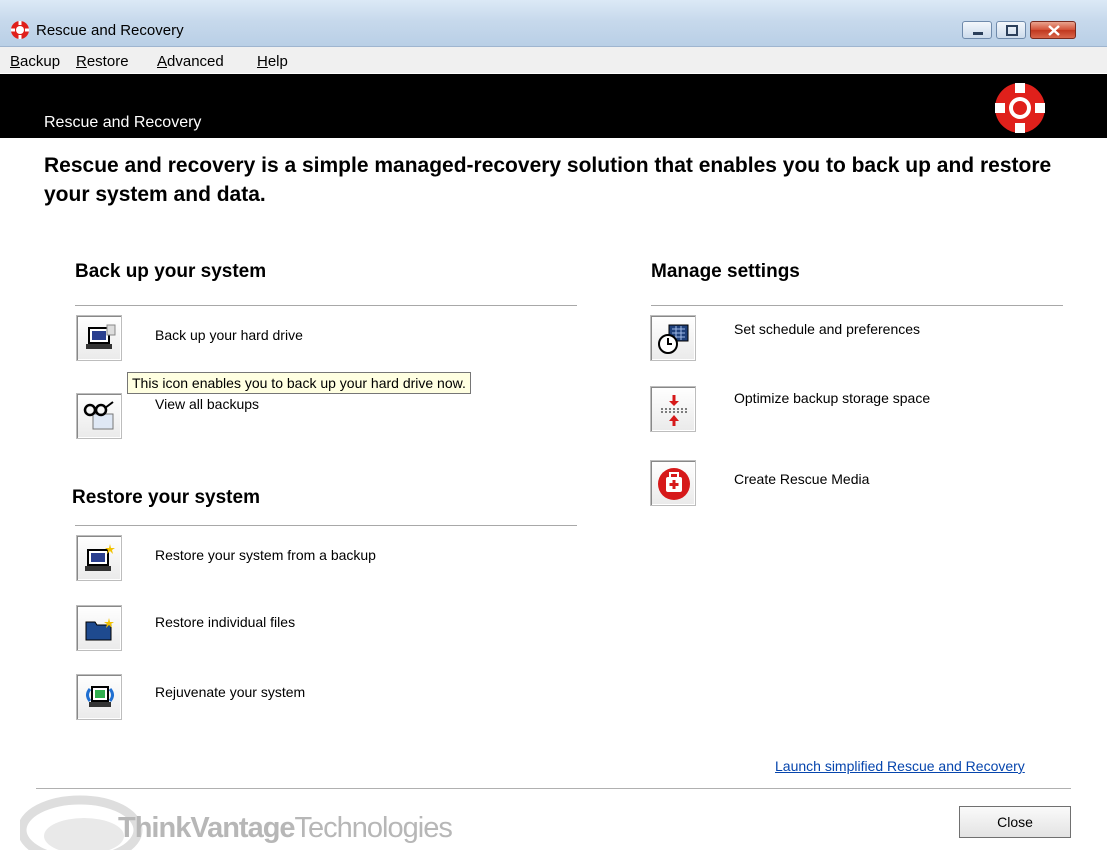 The height and width of the screenshot is (850, 1107). What do you see at coordinates (171, 271) in the screenshot?
I see `section-title-backup: Back up your system` at bounding box center [171, 271].